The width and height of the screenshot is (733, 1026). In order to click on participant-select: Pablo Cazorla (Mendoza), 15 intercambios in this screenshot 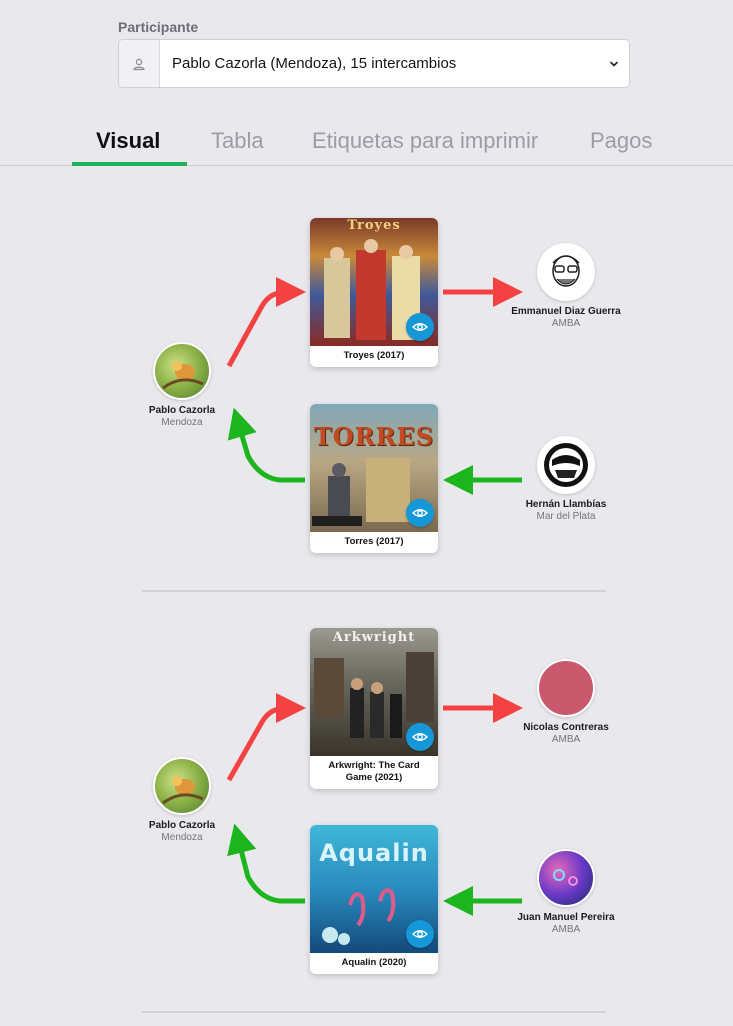, I will do `click(374, 63)`.